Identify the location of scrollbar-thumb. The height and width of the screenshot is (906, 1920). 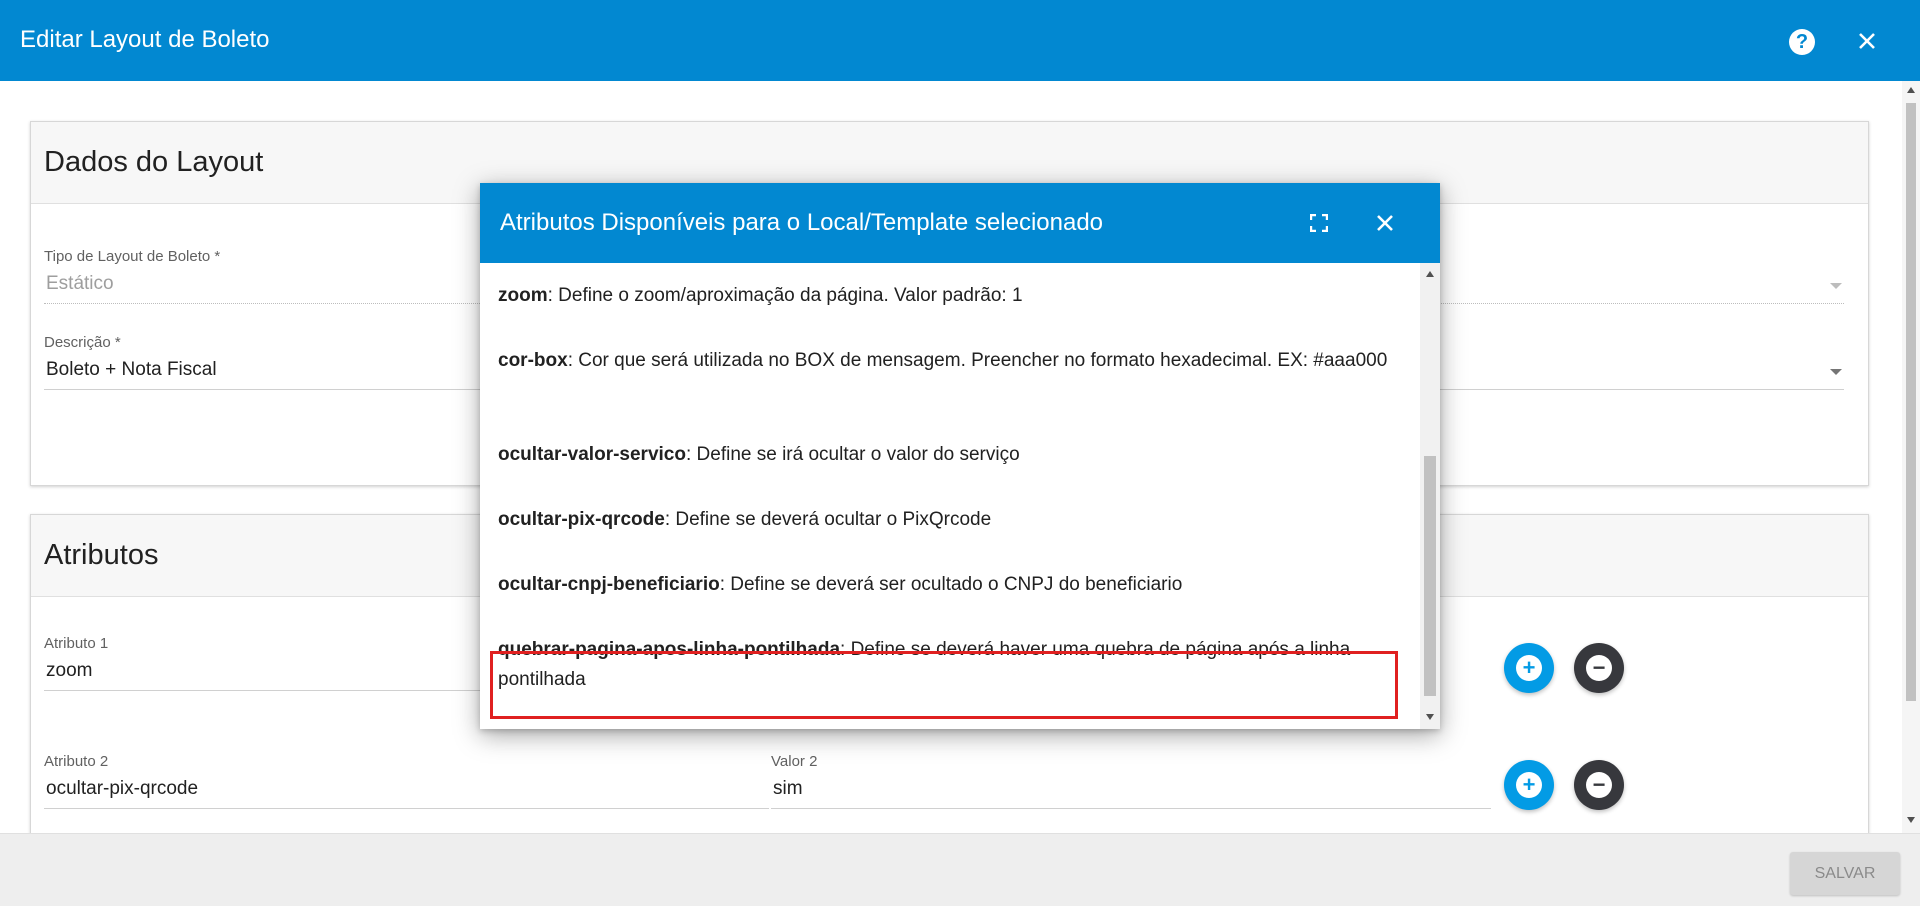
(1430, 576).